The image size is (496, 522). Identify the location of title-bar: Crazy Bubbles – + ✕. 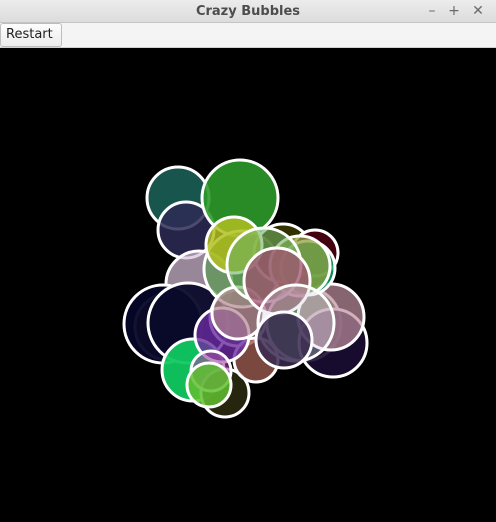
(248, 11).